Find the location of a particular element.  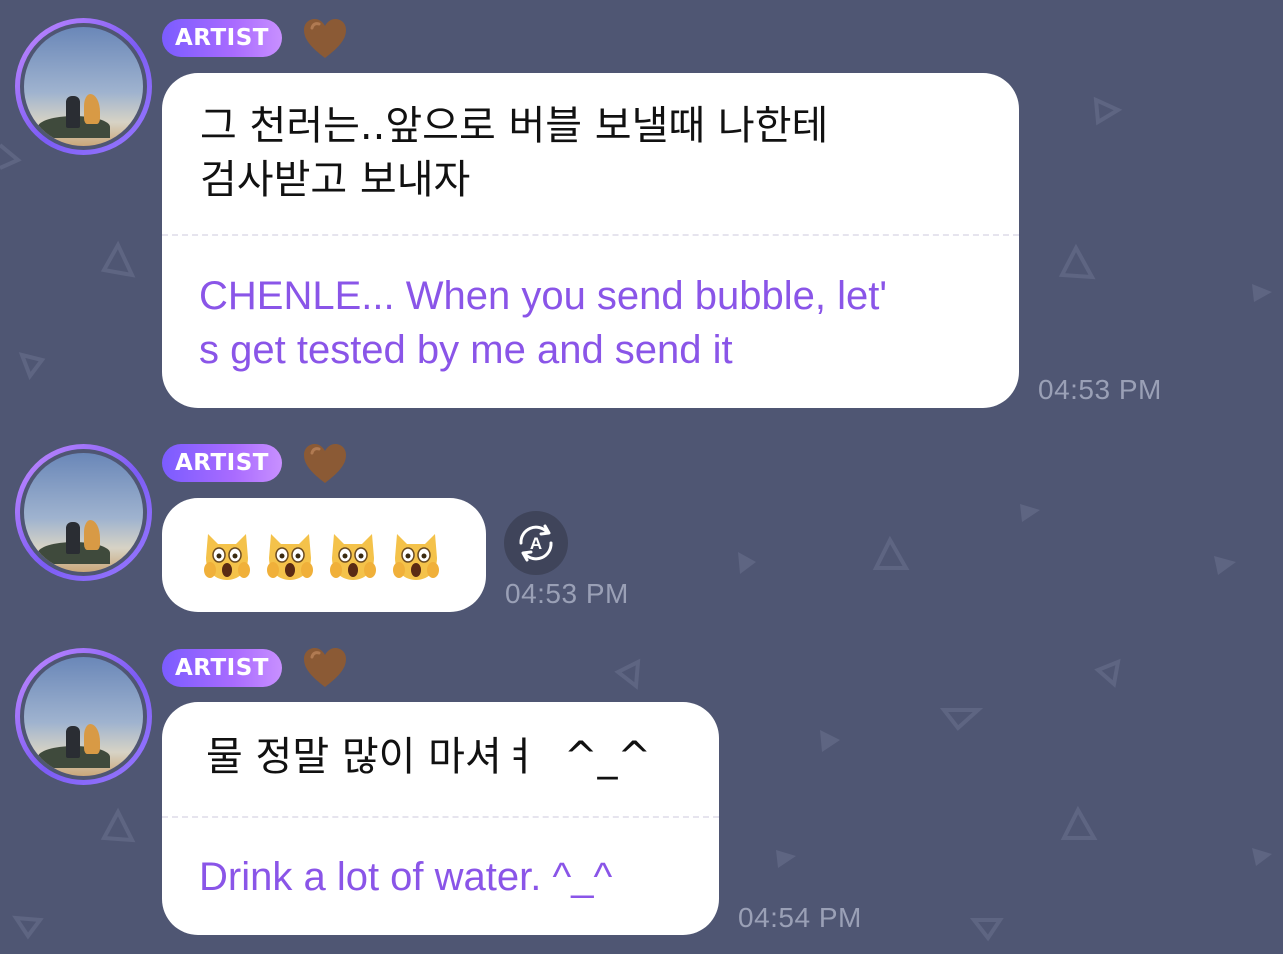

emoji-row is located at coordinates (328, 555).